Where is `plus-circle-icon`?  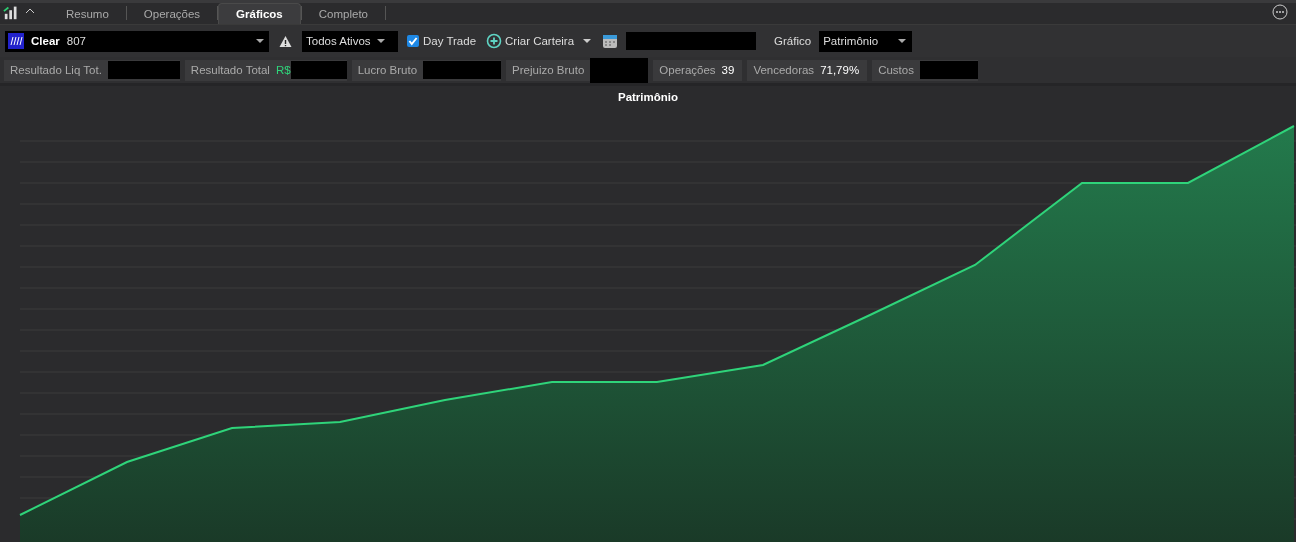
plus-circle-icon is located at coordinates (494, 41).